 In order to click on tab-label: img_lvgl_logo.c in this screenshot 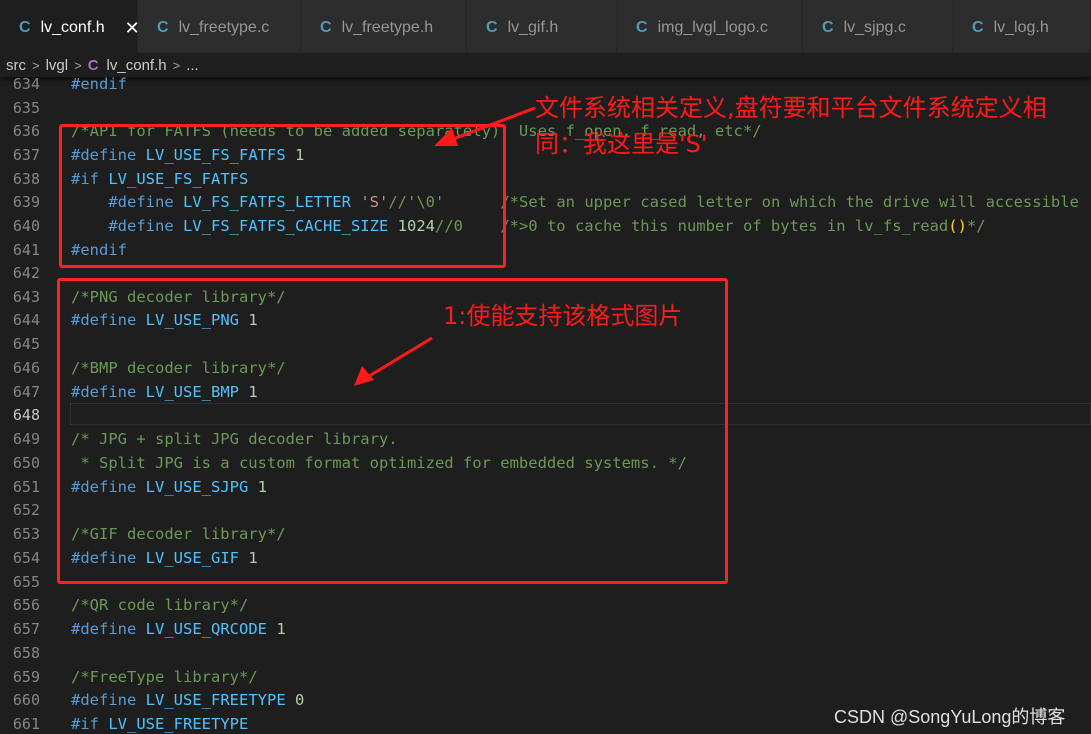, I will do `click(712, 27)`.